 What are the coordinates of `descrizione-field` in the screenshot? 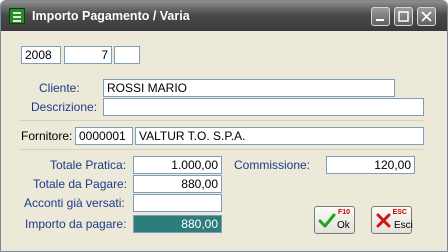 It's located at (263, 107).